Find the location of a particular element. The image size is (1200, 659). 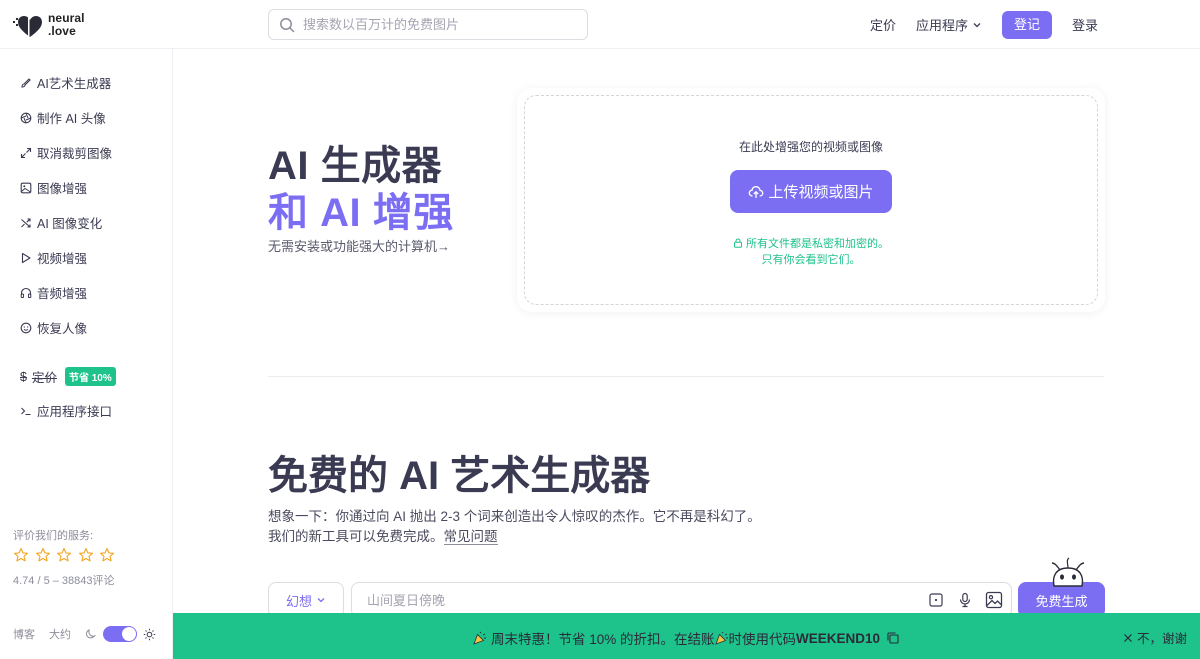

search-input is located at coordinates (438, 24).